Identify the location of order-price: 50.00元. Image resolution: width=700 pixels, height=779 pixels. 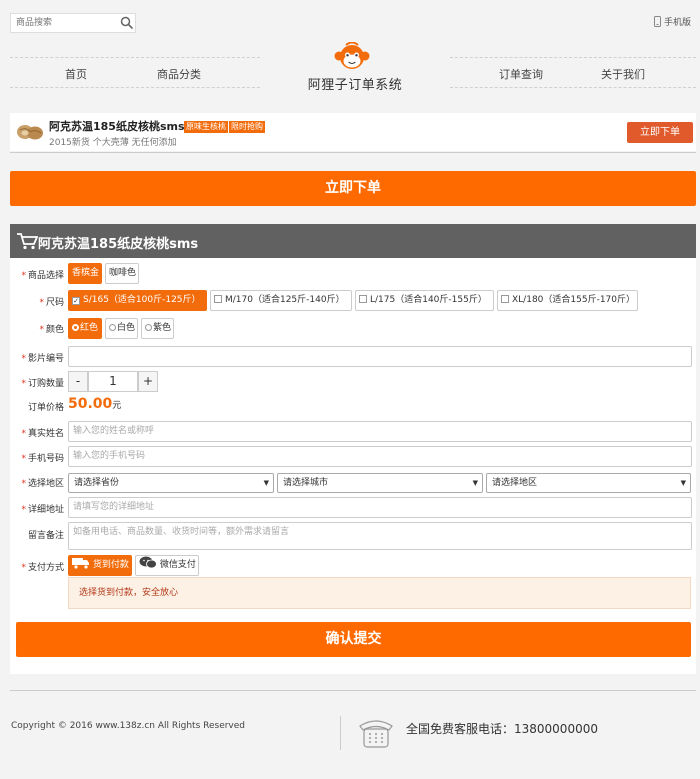
(95, 404).